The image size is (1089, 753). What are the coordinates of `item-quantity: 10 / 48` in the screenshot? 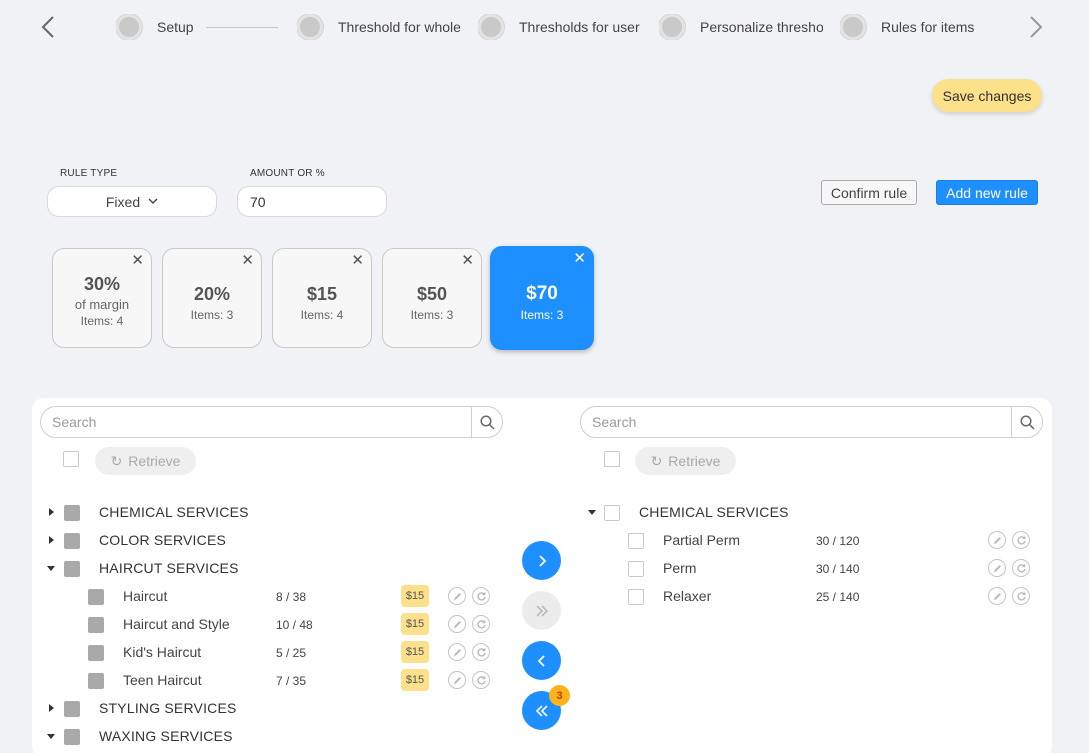 It's located at (294, 625).